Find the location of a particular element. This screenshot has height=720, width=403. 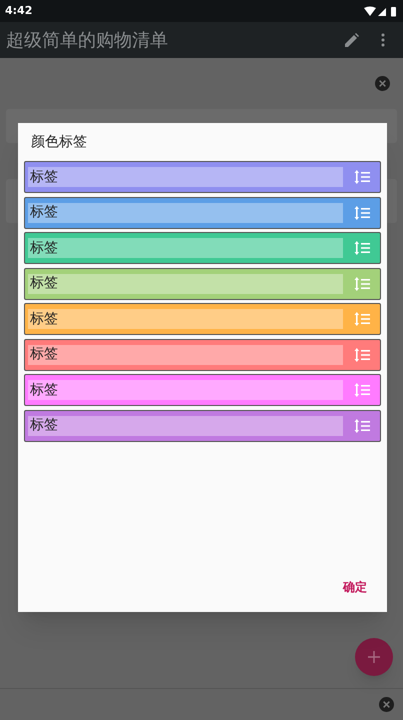

plus-icon is located at coordinates (374, 657).